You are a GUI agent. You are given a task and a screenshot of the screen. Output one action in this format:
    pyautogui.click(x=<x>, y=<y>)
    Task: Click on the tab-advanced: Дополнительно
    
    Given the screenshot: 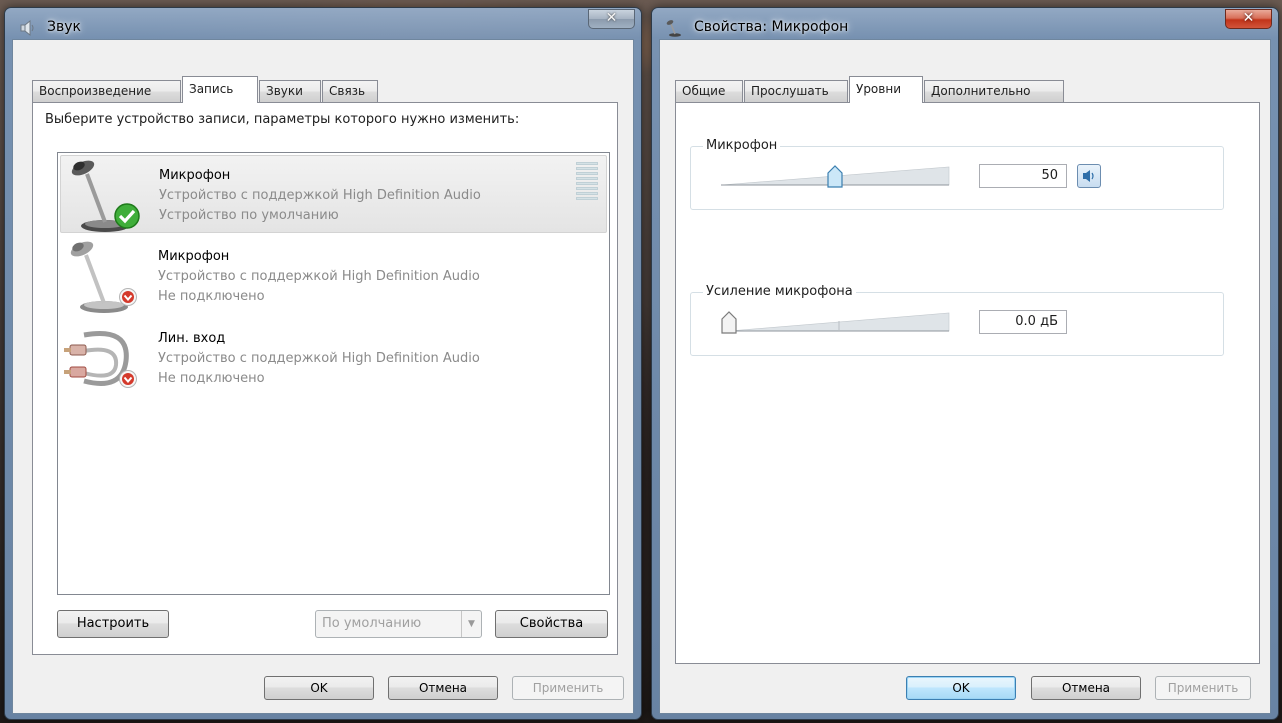 What is the action you would take?
    pyautogui.click(x=994, y=91)
    